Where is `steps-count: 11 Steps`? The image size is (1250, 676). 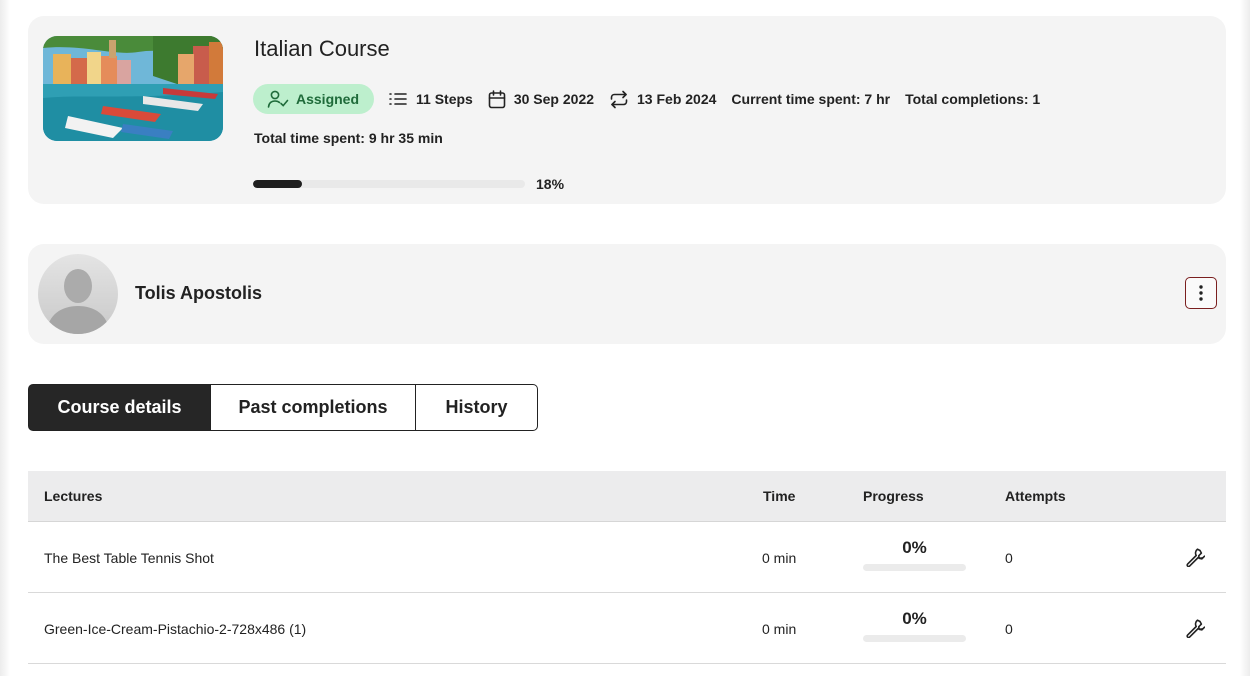
steps-count: 11 Steps is located at coordinates (430, 99).